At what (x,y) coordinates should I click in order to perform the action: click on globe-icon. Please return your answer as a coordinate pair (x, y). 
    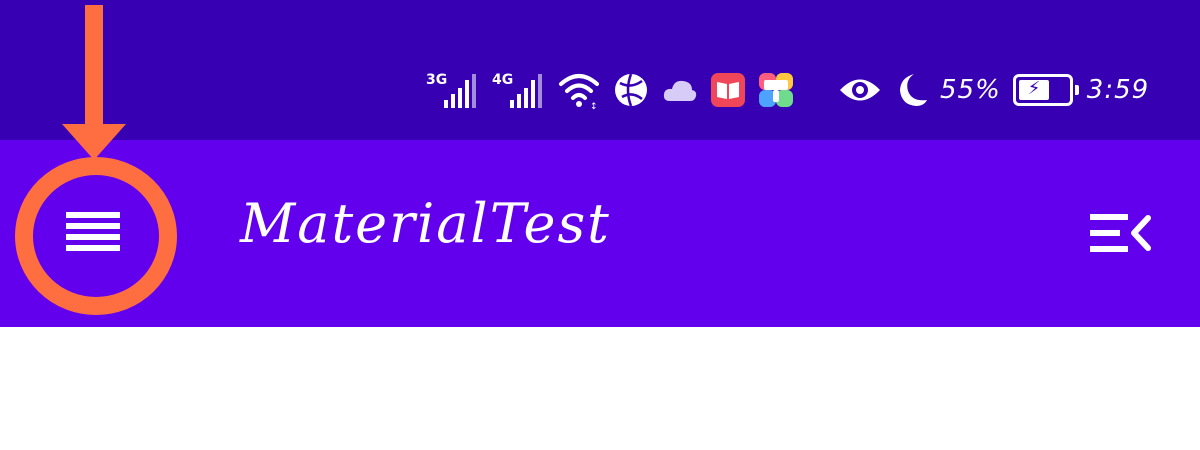
    Looking at the image, I should click on (631, 90).